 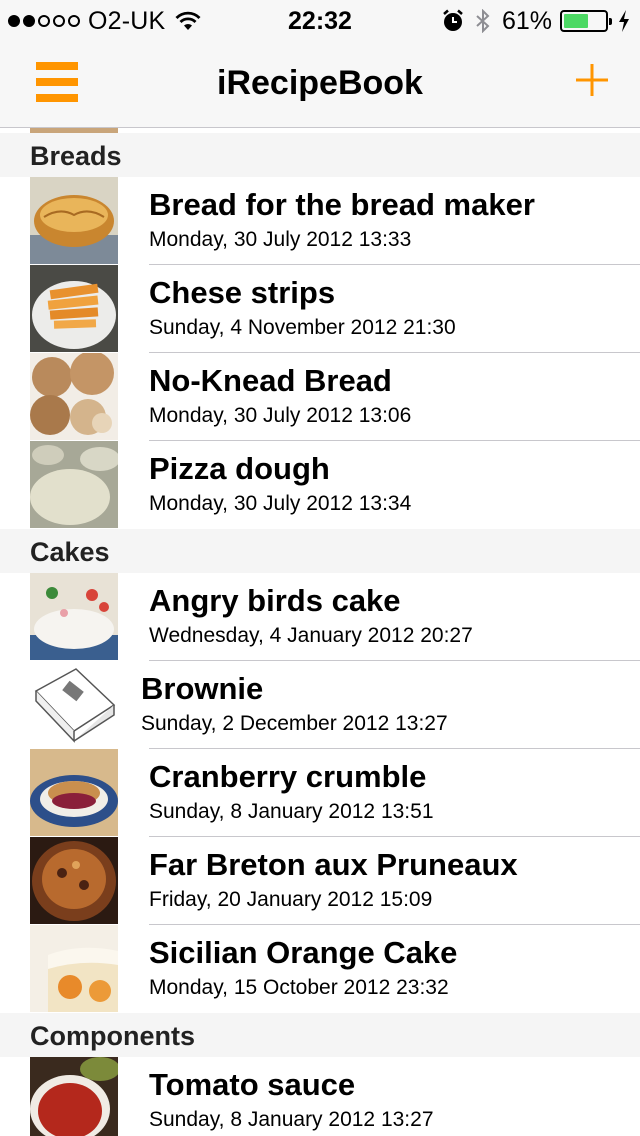 What do you see at coordinates (294, 723) in the screenshot?
I see `recipe-date: Sunday, 2 December 2012 13:27` at bounding box center [294, 723].